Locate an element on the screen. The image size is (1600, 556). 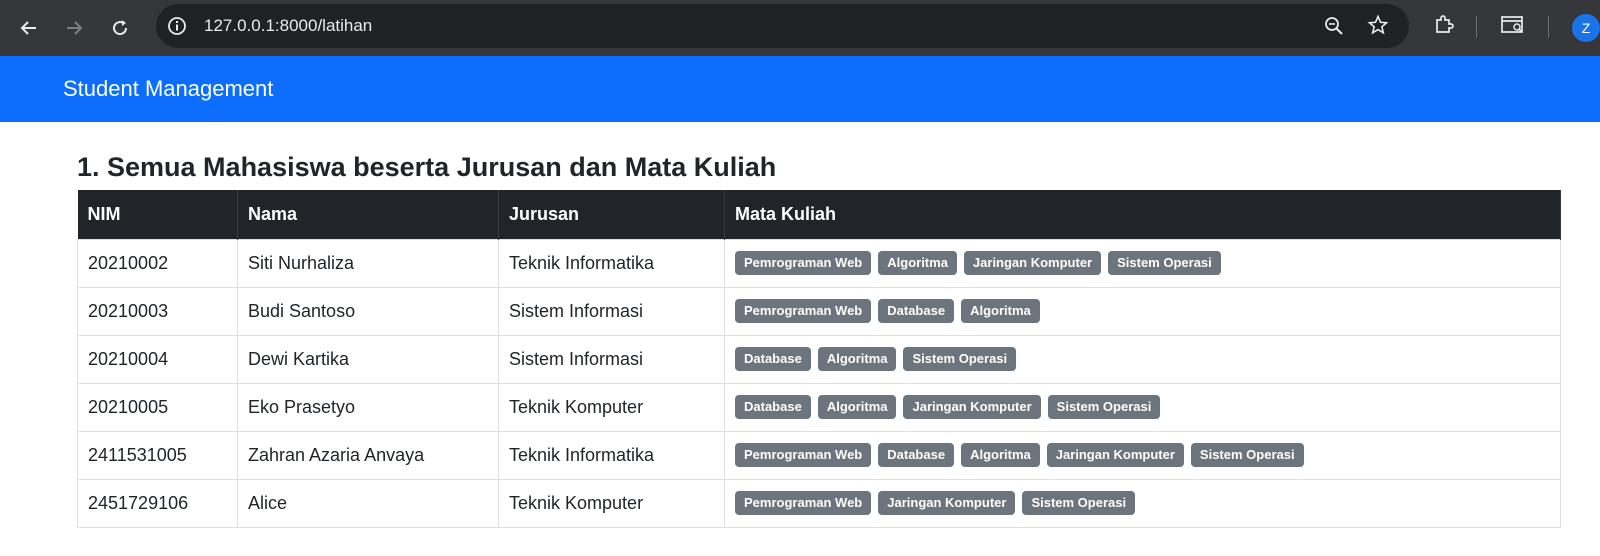
reload-icon is located at coordinates (120, 28).